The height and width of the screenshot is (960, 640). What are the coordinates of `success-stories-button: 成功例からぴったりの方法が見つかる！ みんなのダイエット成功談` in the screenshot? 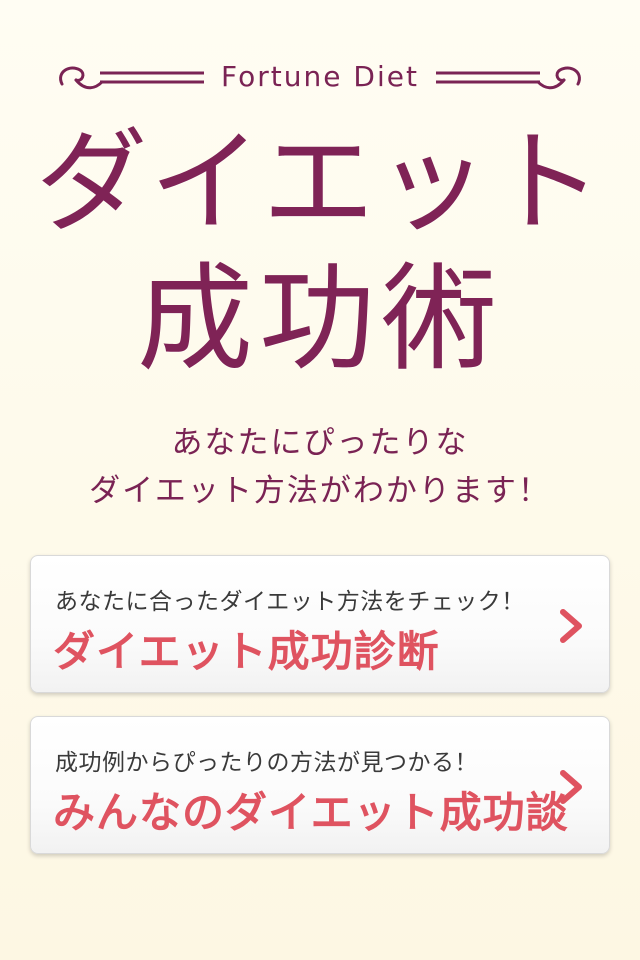 It's located at (320, 785).